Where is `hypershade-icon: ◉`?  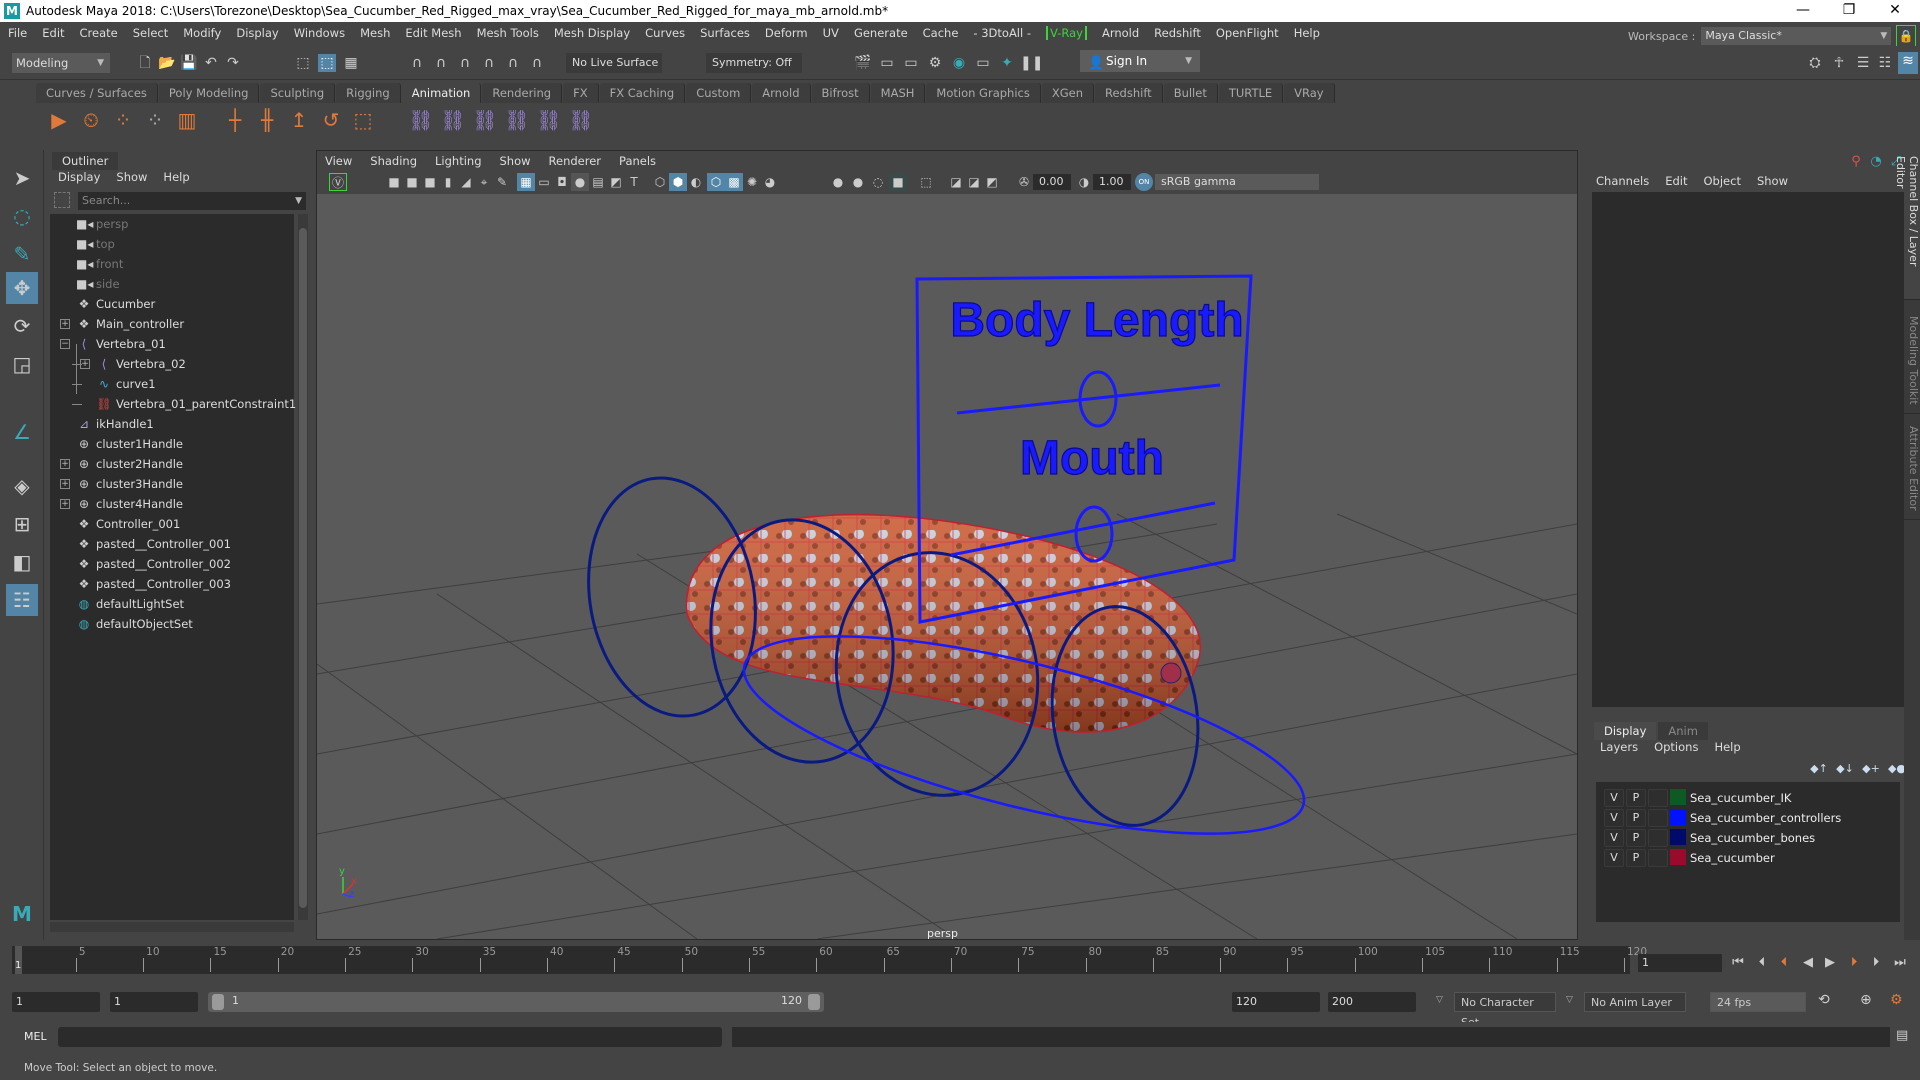
hypershade-icon: ◉ is located at coordinates (959, 63).